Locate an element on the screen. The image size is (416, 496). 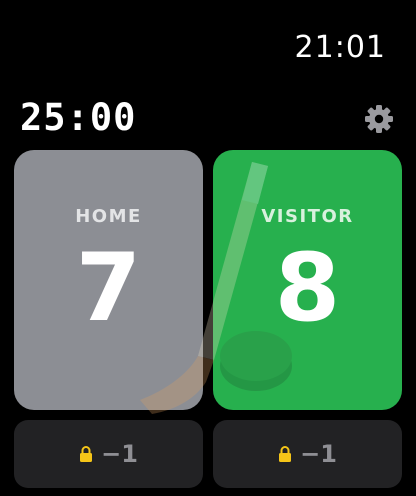
visitor-penalty-value: −1 is located at coordinates (318, 454).